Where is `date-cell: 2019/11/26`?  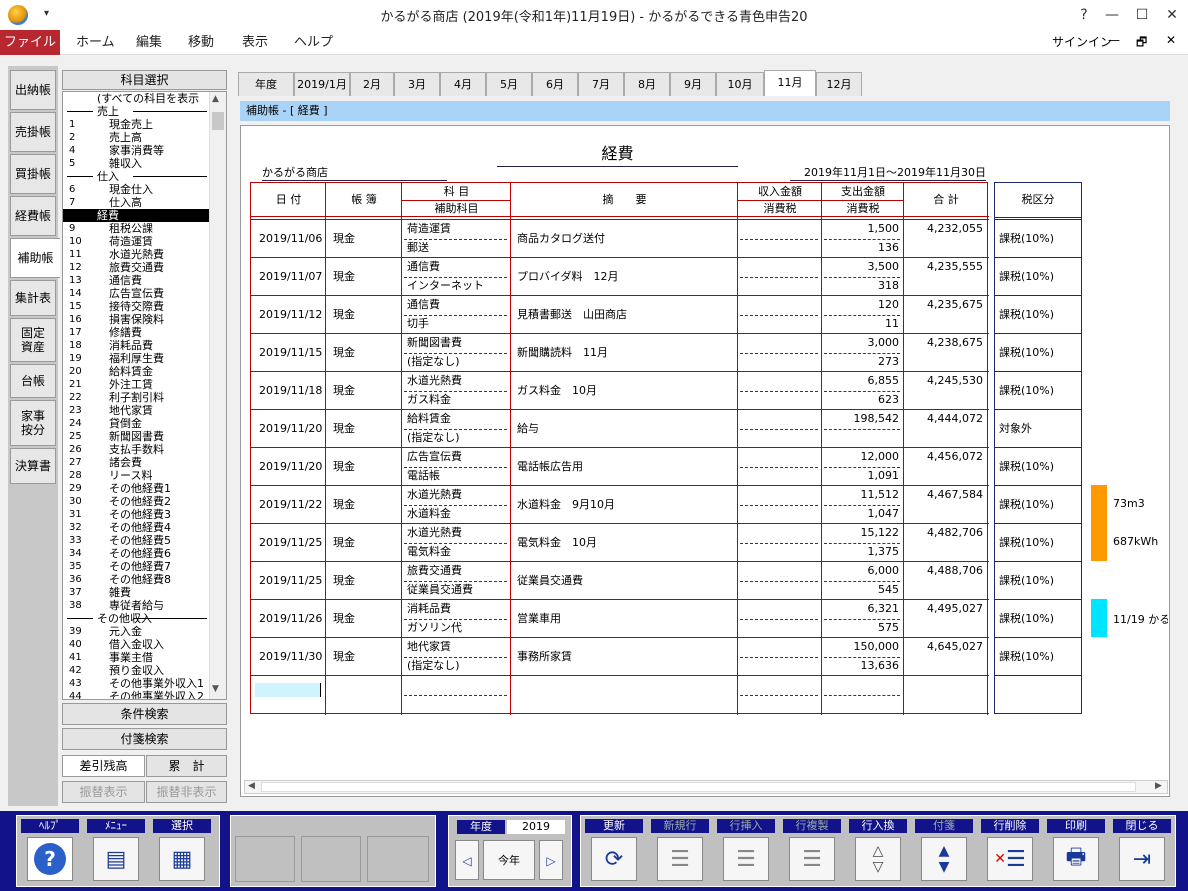 date-cell: 2019/11/26 is located at coordinates (290, 619).